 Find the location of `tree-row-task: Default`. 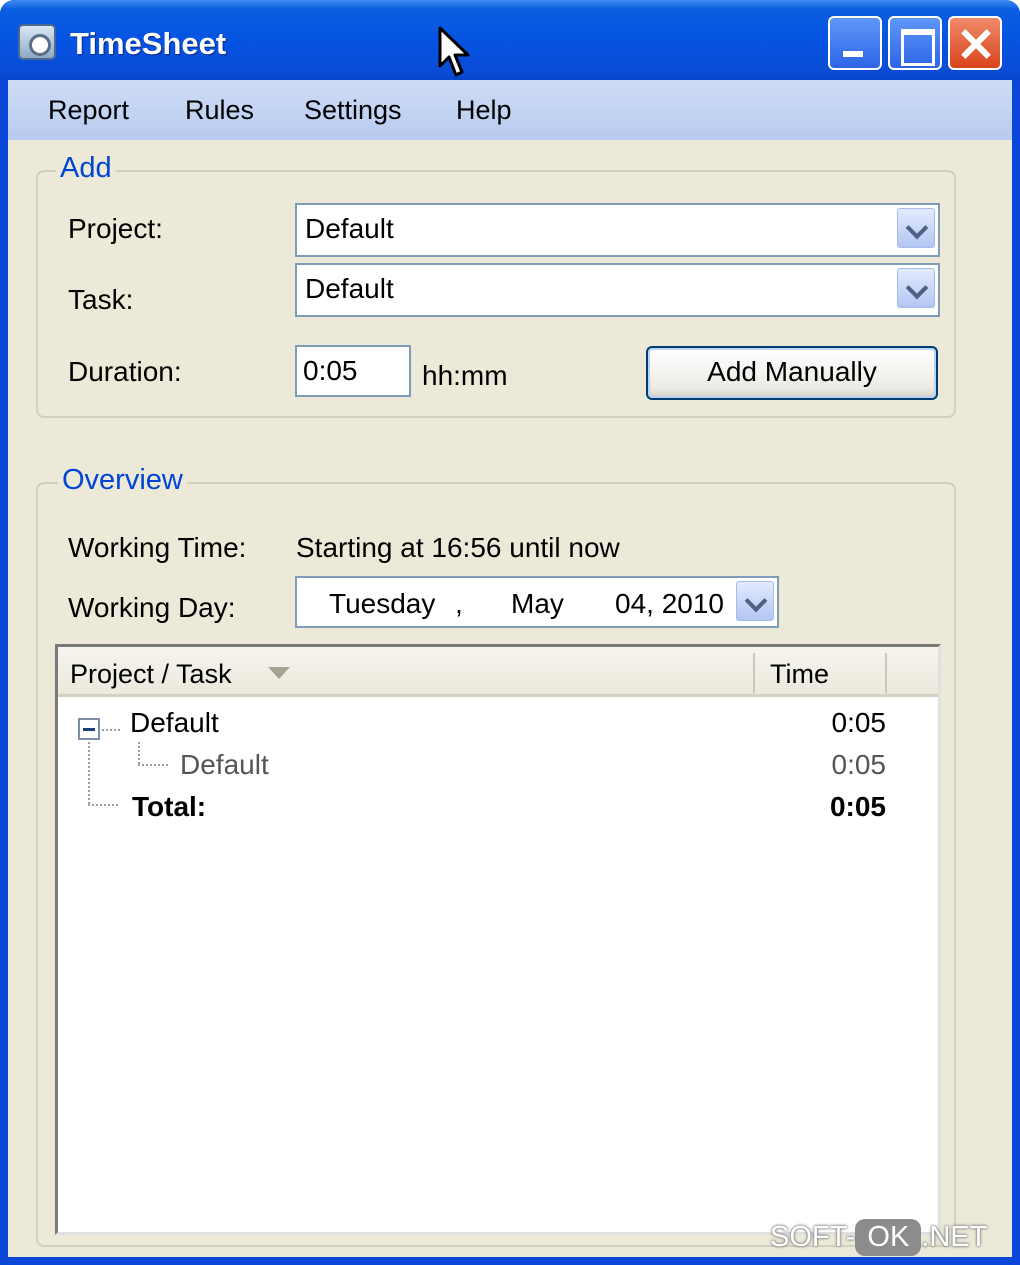

tree-row-task: Default is located at coordinates (224, 765).